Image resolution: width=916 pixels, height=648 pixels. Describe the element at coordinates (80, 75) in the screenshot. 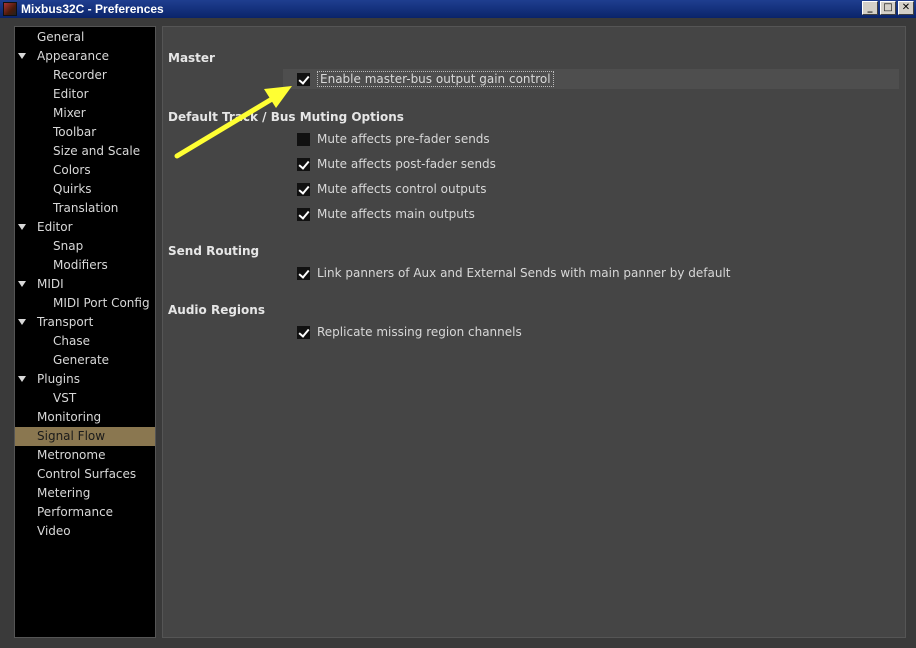

I see `sidebar-item-label: Recorder` at that location.